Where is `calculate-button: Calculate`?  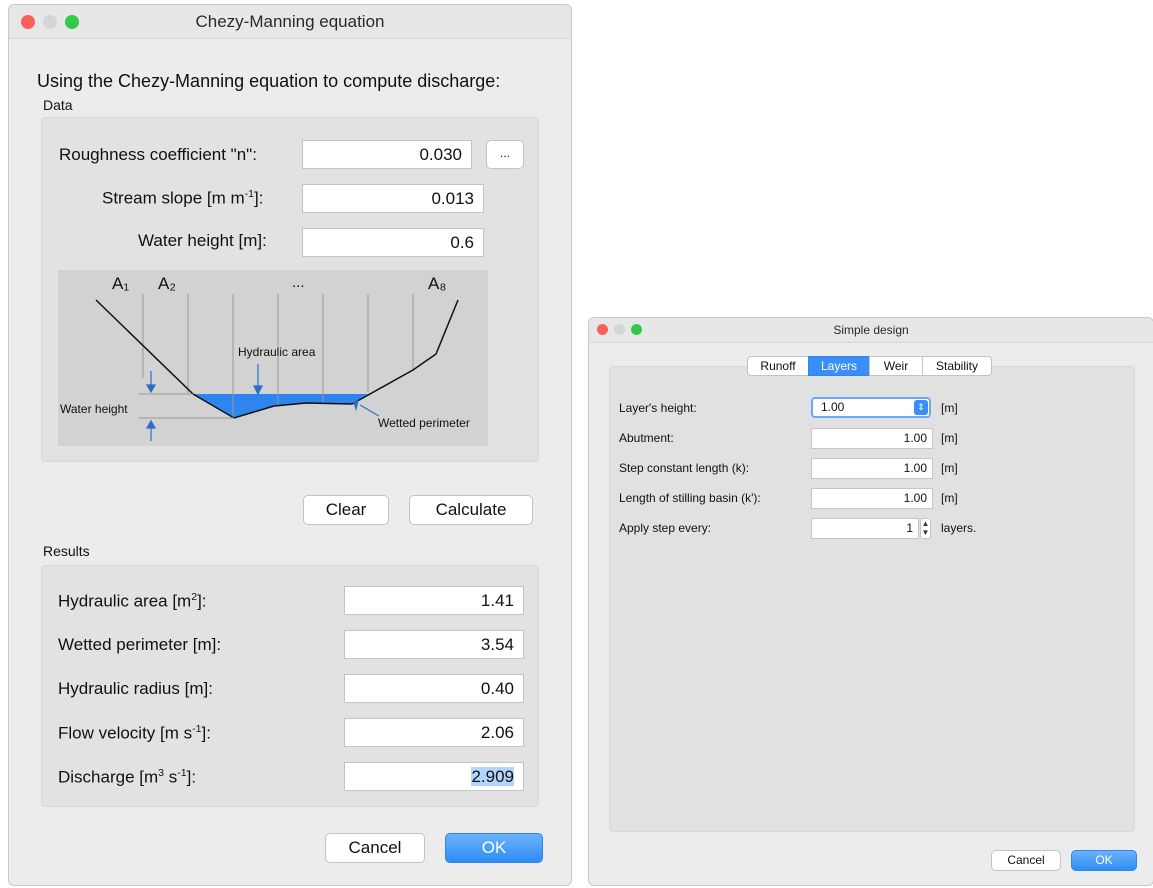
calculate-button: Calculate is located at coordinates (471, 510).